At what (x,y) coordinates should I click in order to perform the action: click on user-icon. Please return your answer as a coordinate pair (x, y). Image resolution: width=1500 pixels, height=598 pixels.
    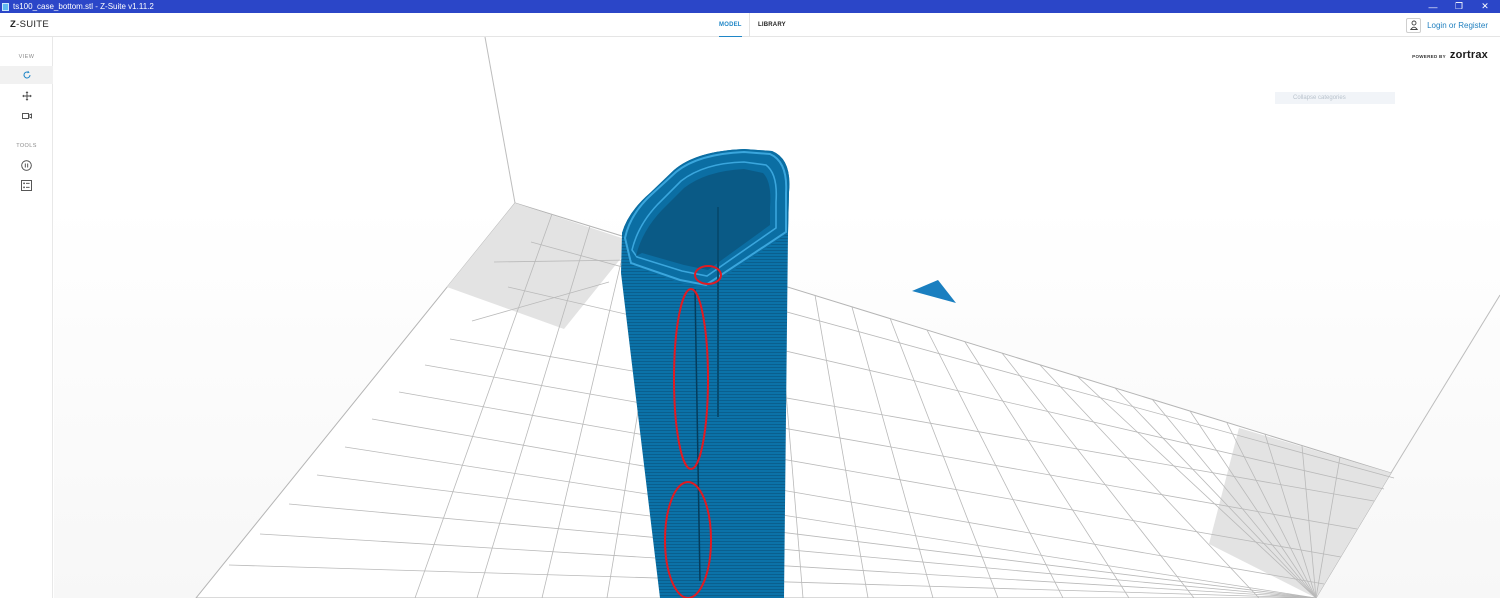
    Looking at the image, I should click on (1414, 25).